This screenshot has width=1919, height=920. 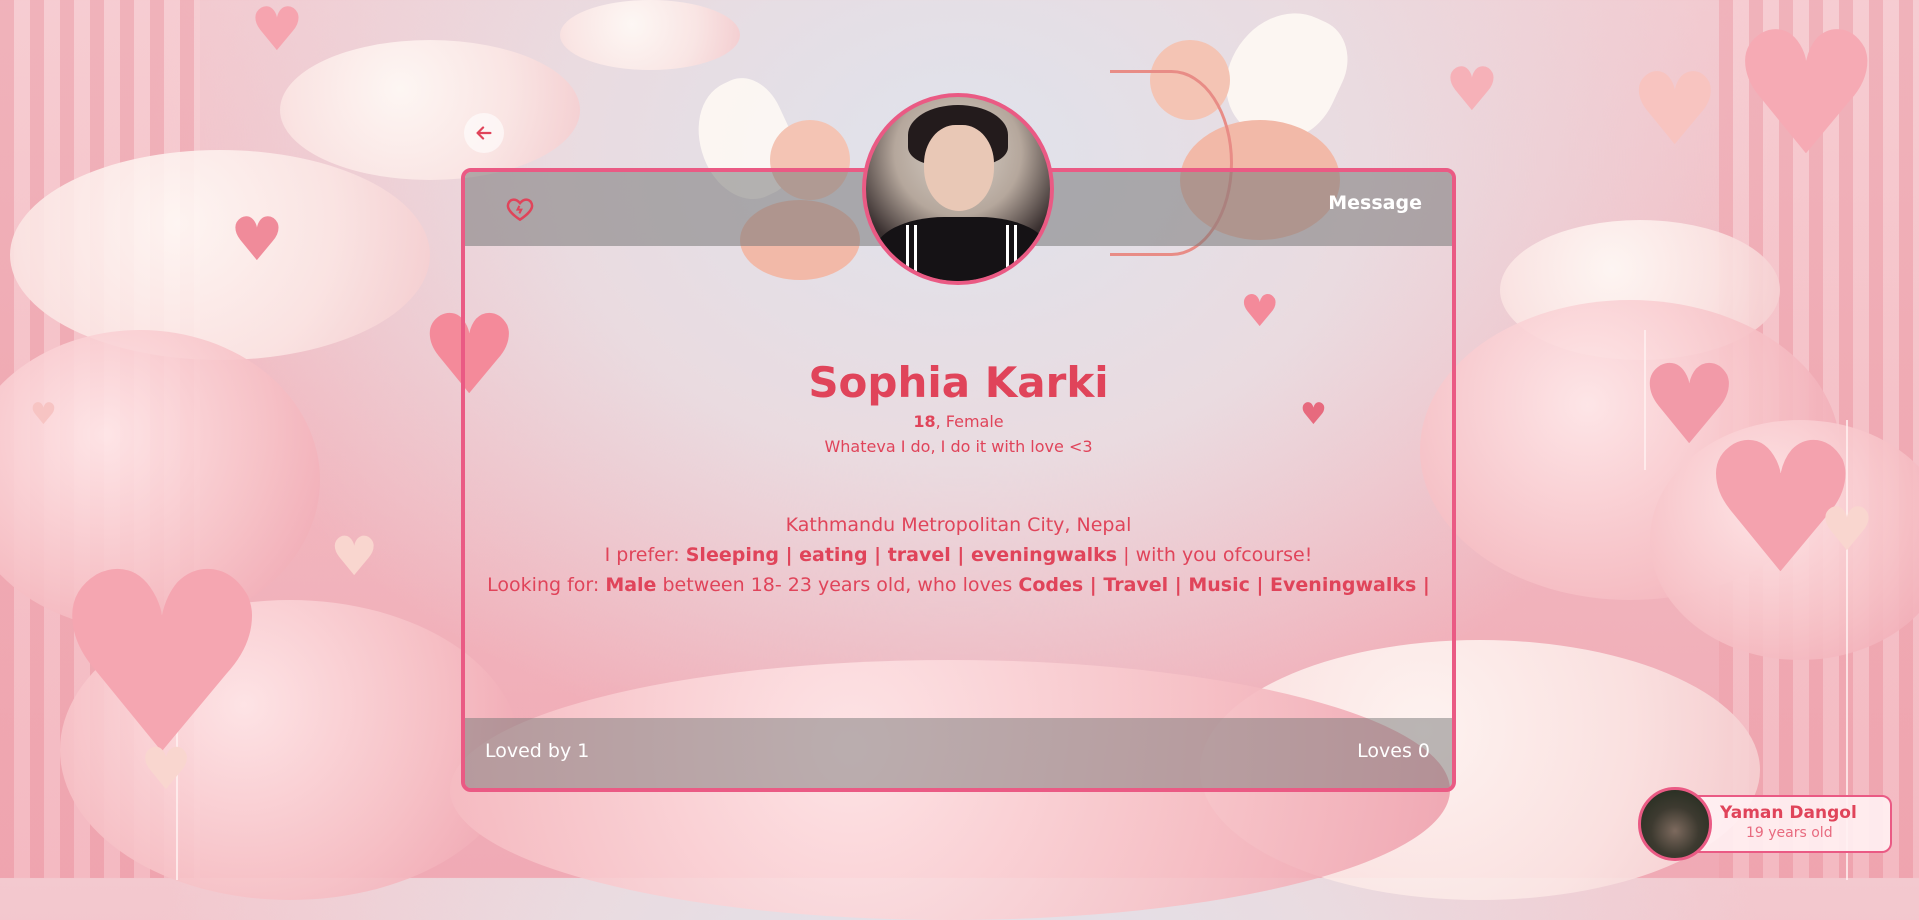 I want to click on current-user-name: Yaman Dangol, so click(x=1788, y=813).